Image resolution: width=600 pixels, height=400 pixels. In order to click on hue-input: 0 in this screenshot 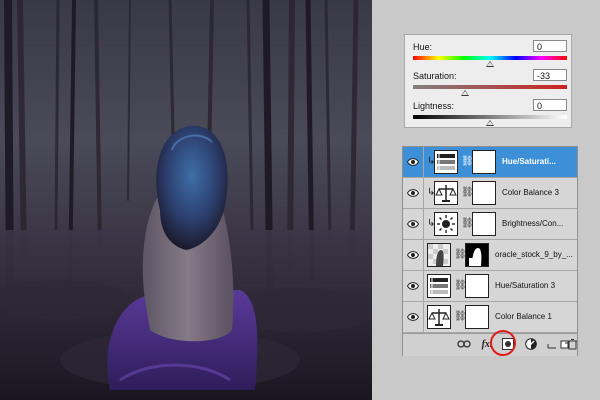, I will do `click(550, 46)`.